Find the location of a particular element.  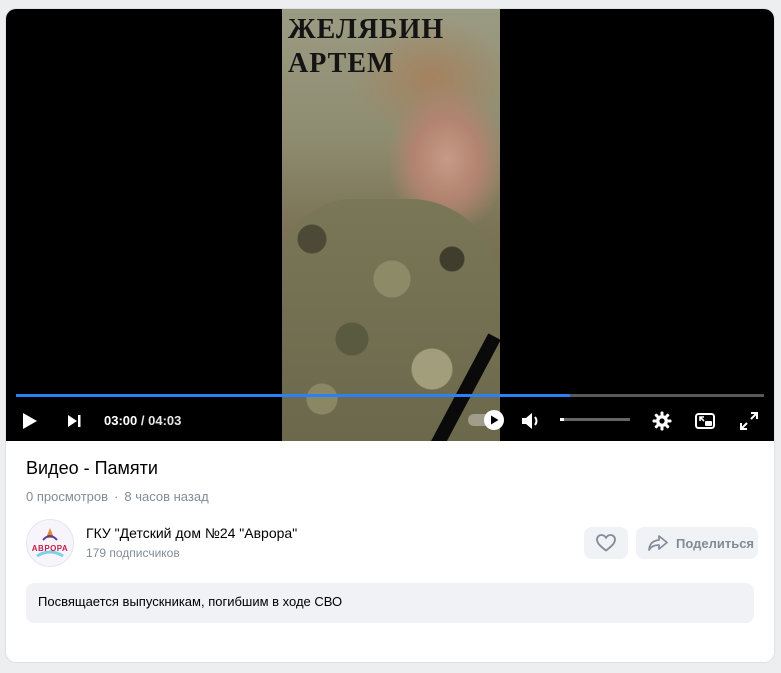

fullscreen-button is located at coordinates (749, 421).